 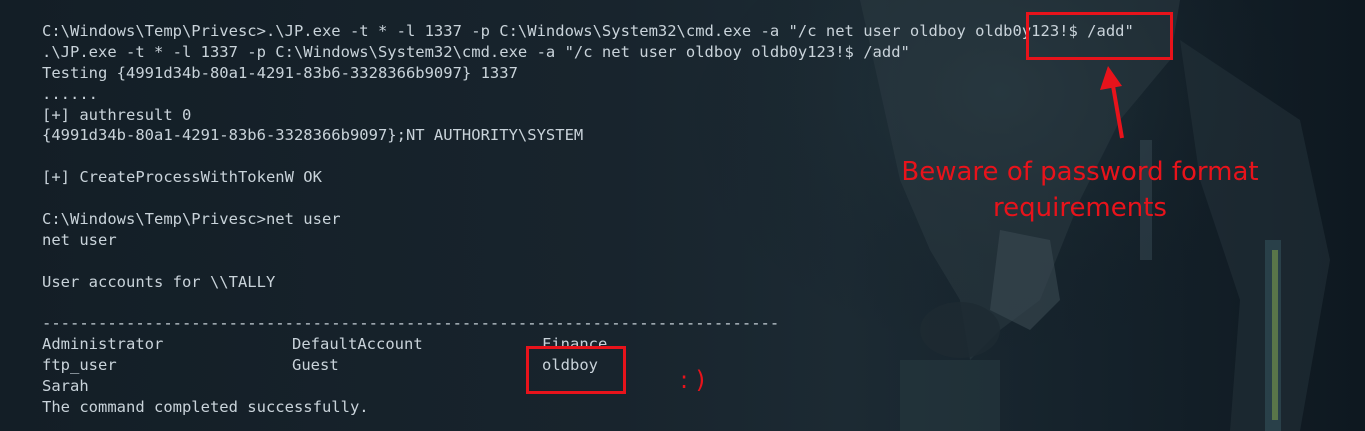 I want to click on password-highlight-box, so click(x=1099, y=36).